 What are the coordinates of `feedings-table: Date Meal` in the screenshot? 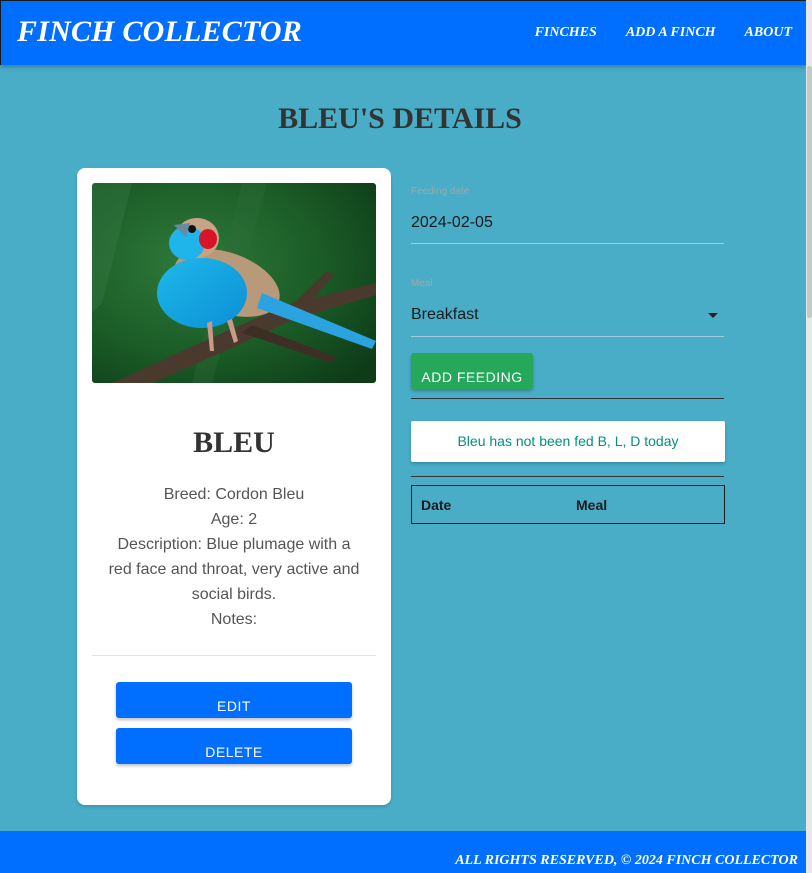 It's located at (568, 504).